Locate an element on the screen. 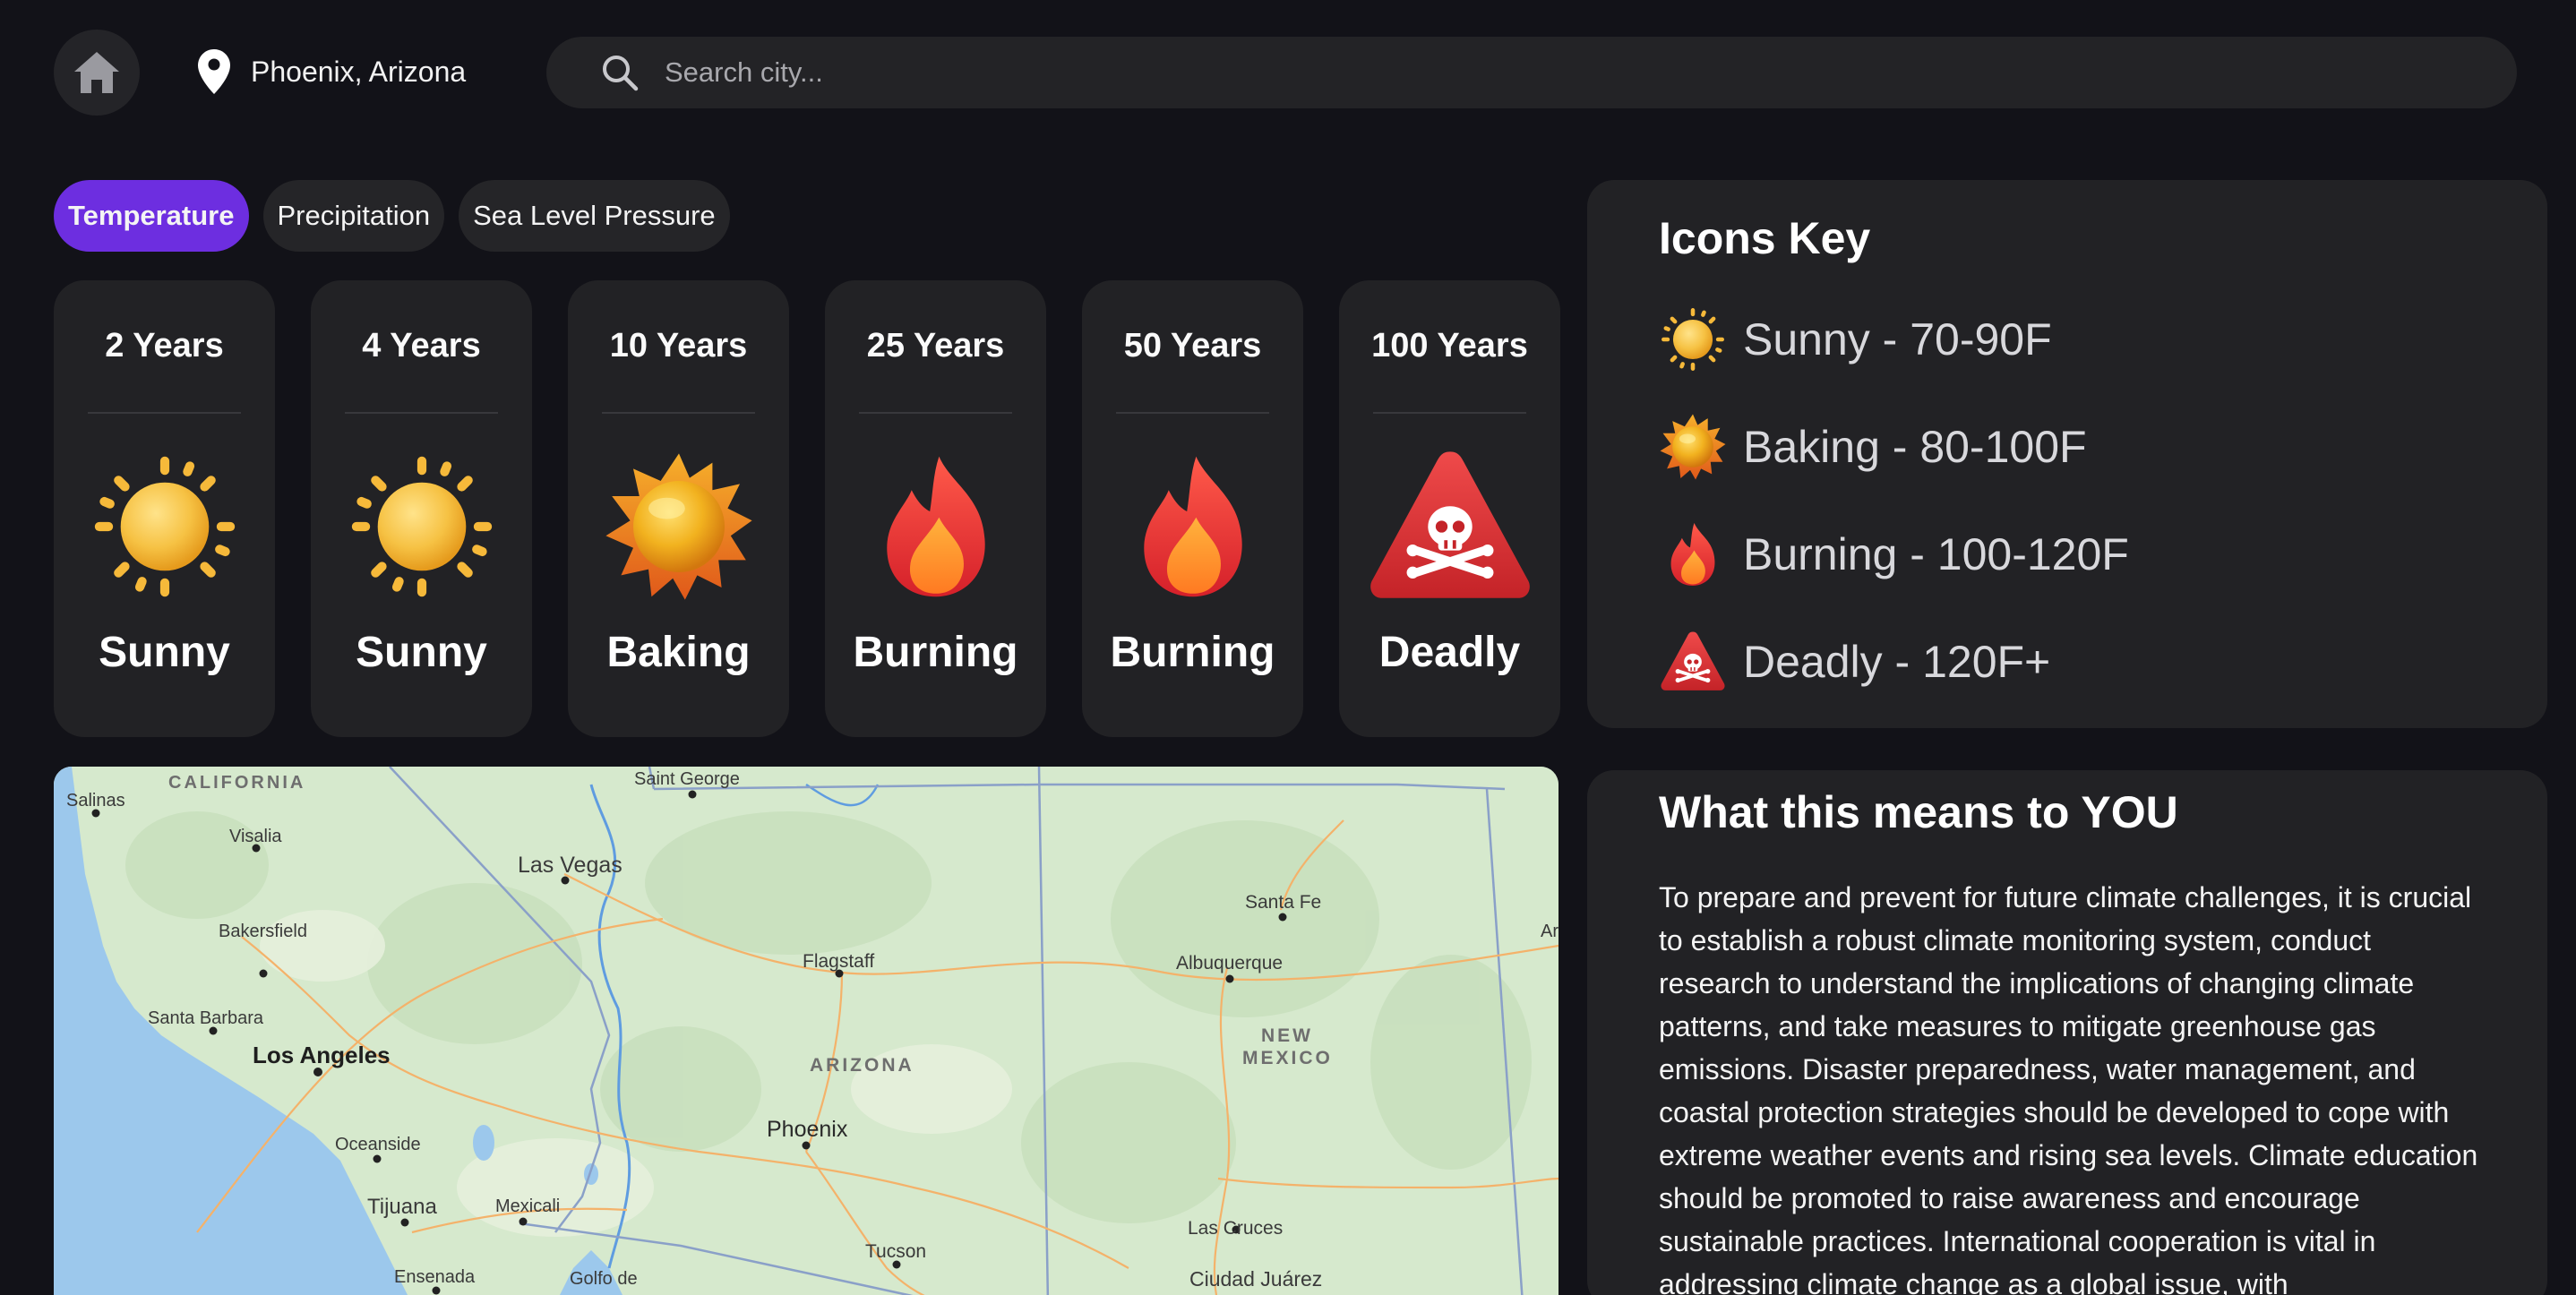 The height and width of the screenshot is (1295, 2576). map-label-phoenix: Phoenix is located at coordinates (807, 1129).